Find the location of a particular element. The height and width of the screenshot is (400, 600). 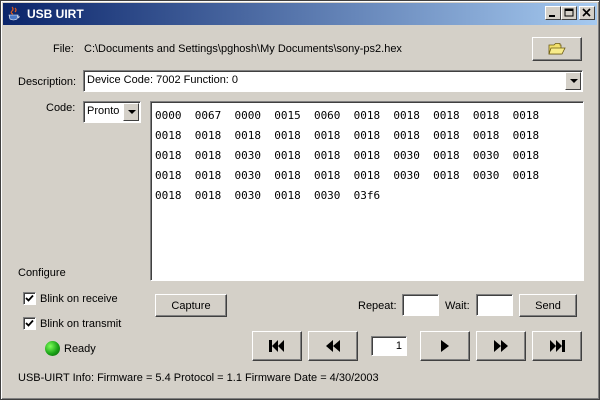

skip-first-icon is located at coordinates (276, 346).